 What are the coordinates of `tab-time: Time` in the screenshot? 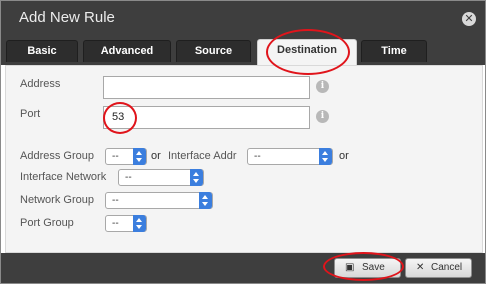 It's located at (394, 51).